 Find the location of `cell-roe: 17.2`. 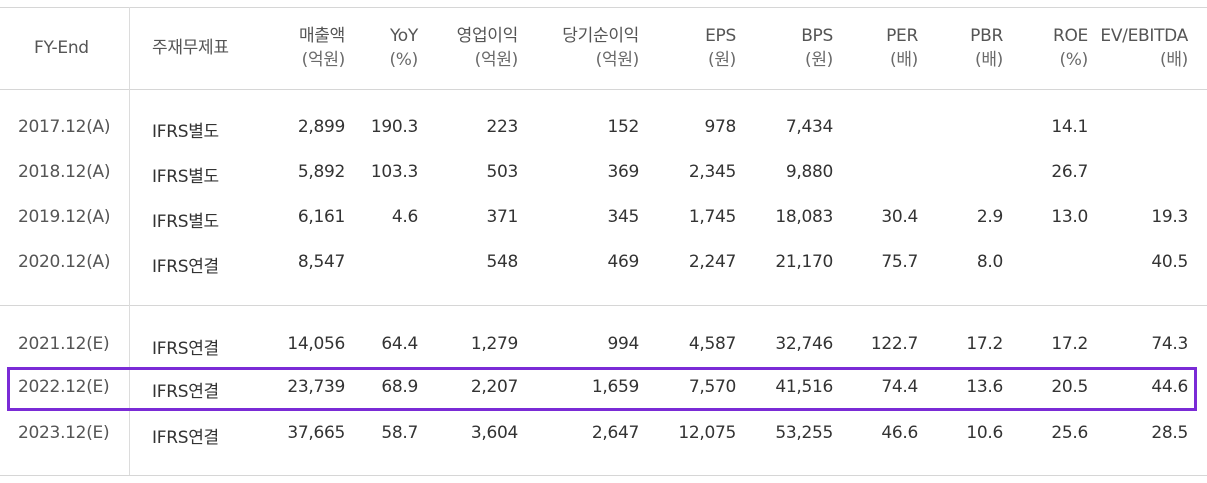

cell-roe: 17.2 is located at coordinates (1069, 344).